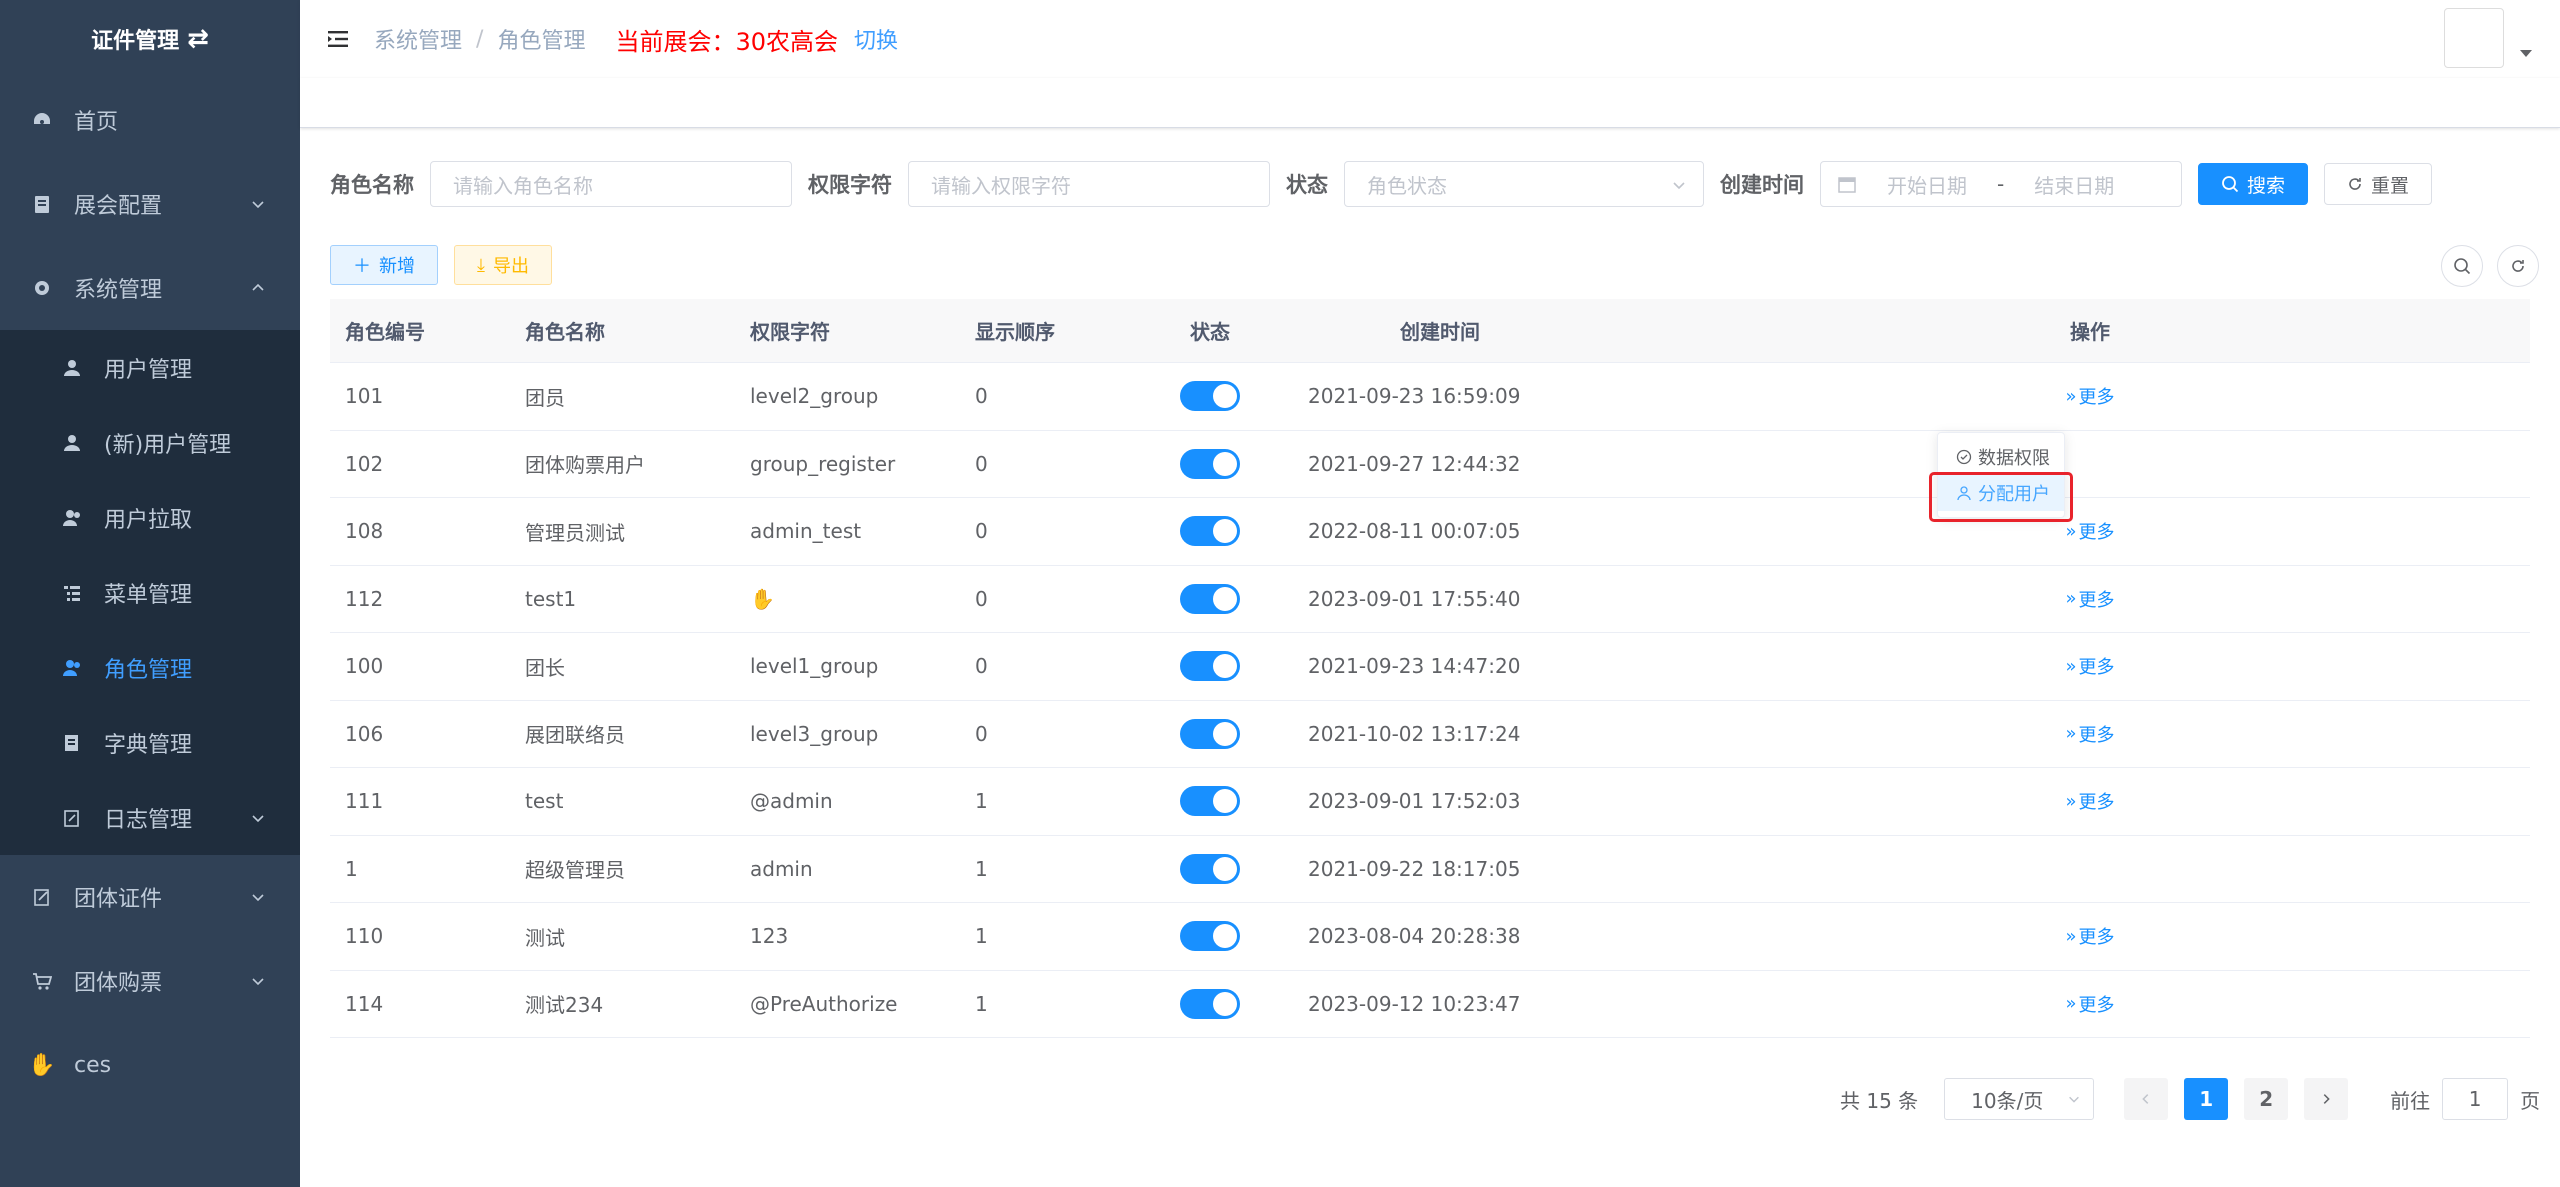  What do you see at coordinates (575, 532) in the screenshot?
I see `role-name-cell: 管理员测试` at bounding box center [575, 532].